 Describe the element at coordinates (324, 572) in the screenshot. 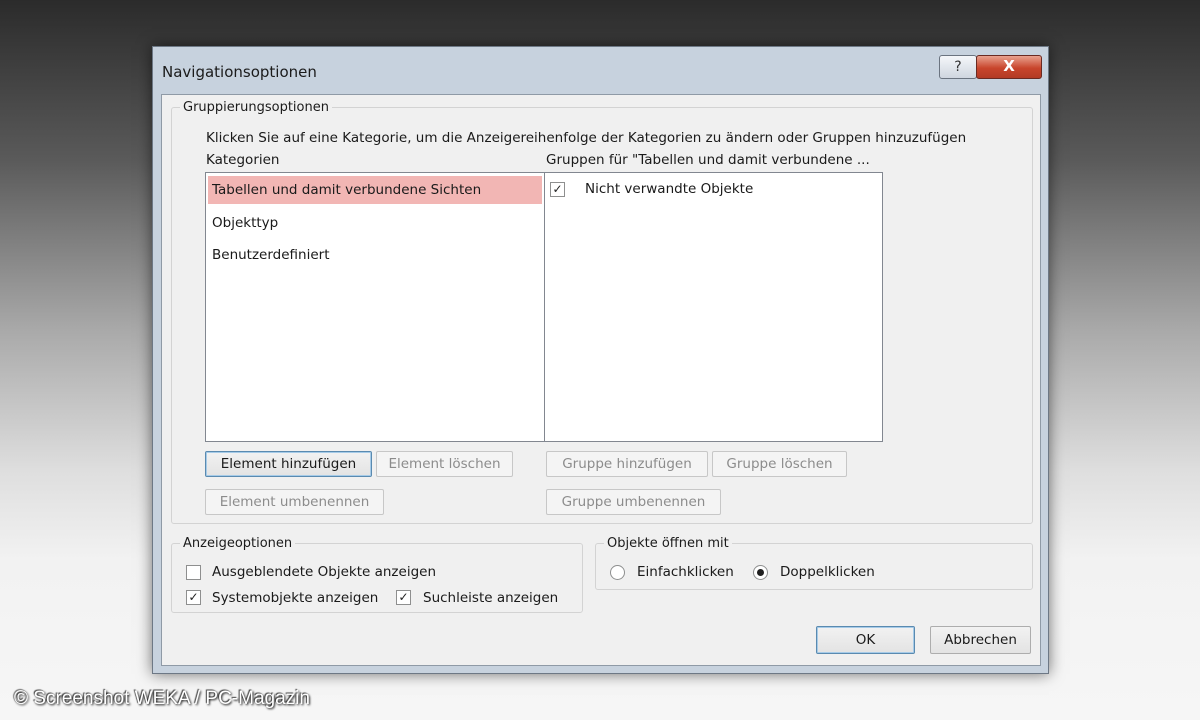

I see `show-hidden-label: Ausgeblendete Objekte anzeigen` at that location.